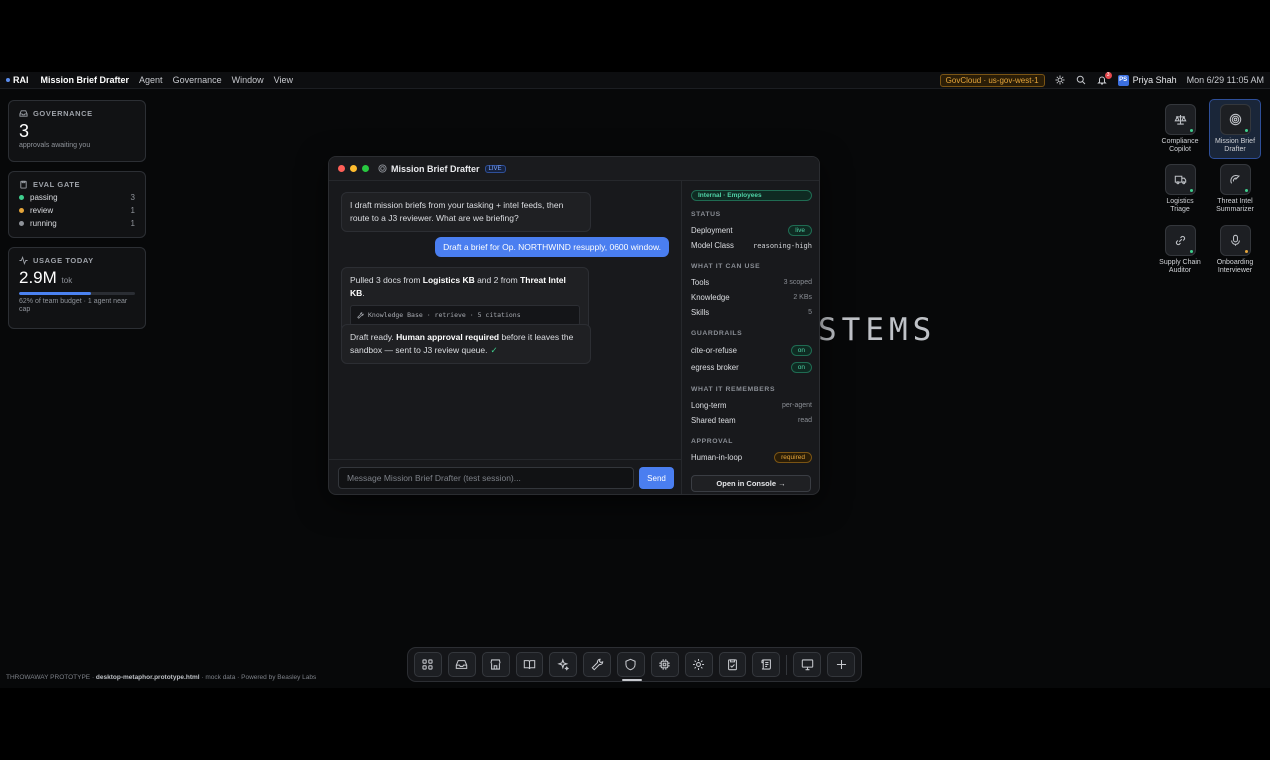 The width and height of the screenshot is (1270, 760). Describe the element at coordinates (992, 80) in the screenshot. I see `region-badge: GovCloud · us-gov-west-1` at that location.